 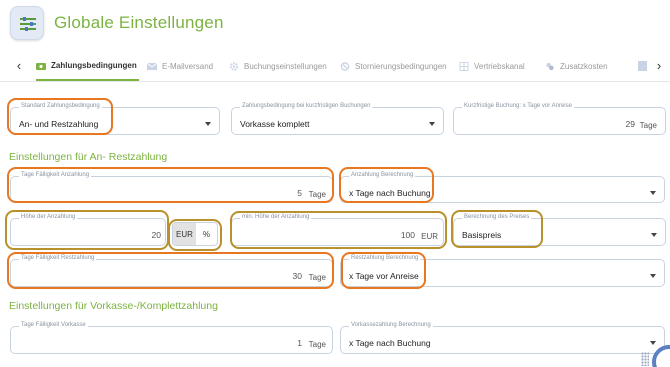 What do you see at coordinates (19, 65) in the screenshot?
I see `tab-scroll-left-icon: ‹` at bounding box center [19, 65].